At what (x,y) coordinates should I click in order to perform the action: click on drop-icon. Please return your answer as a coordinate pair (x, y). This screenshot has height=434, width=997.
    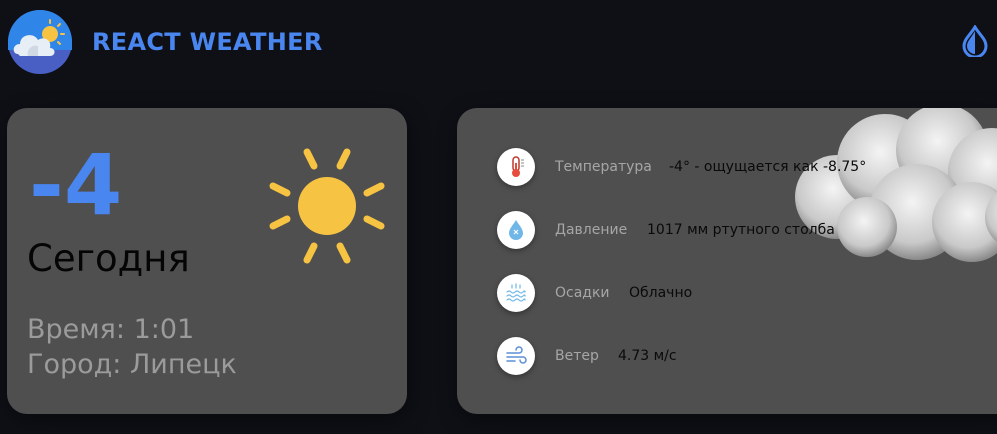
    Looking at the image, I should click on (975, 41).